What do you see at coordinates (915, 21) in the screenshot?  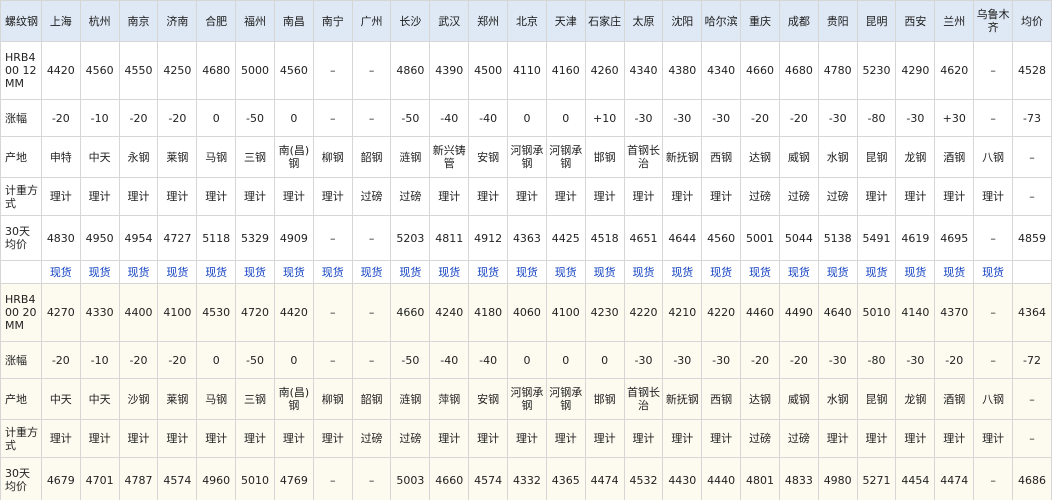 I see `city-header: 西安` at bounding box center [915, 21].